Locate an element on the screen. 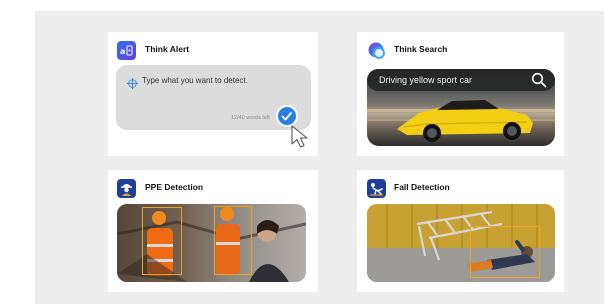  submit-check-button is located at coordinates (287, 116).